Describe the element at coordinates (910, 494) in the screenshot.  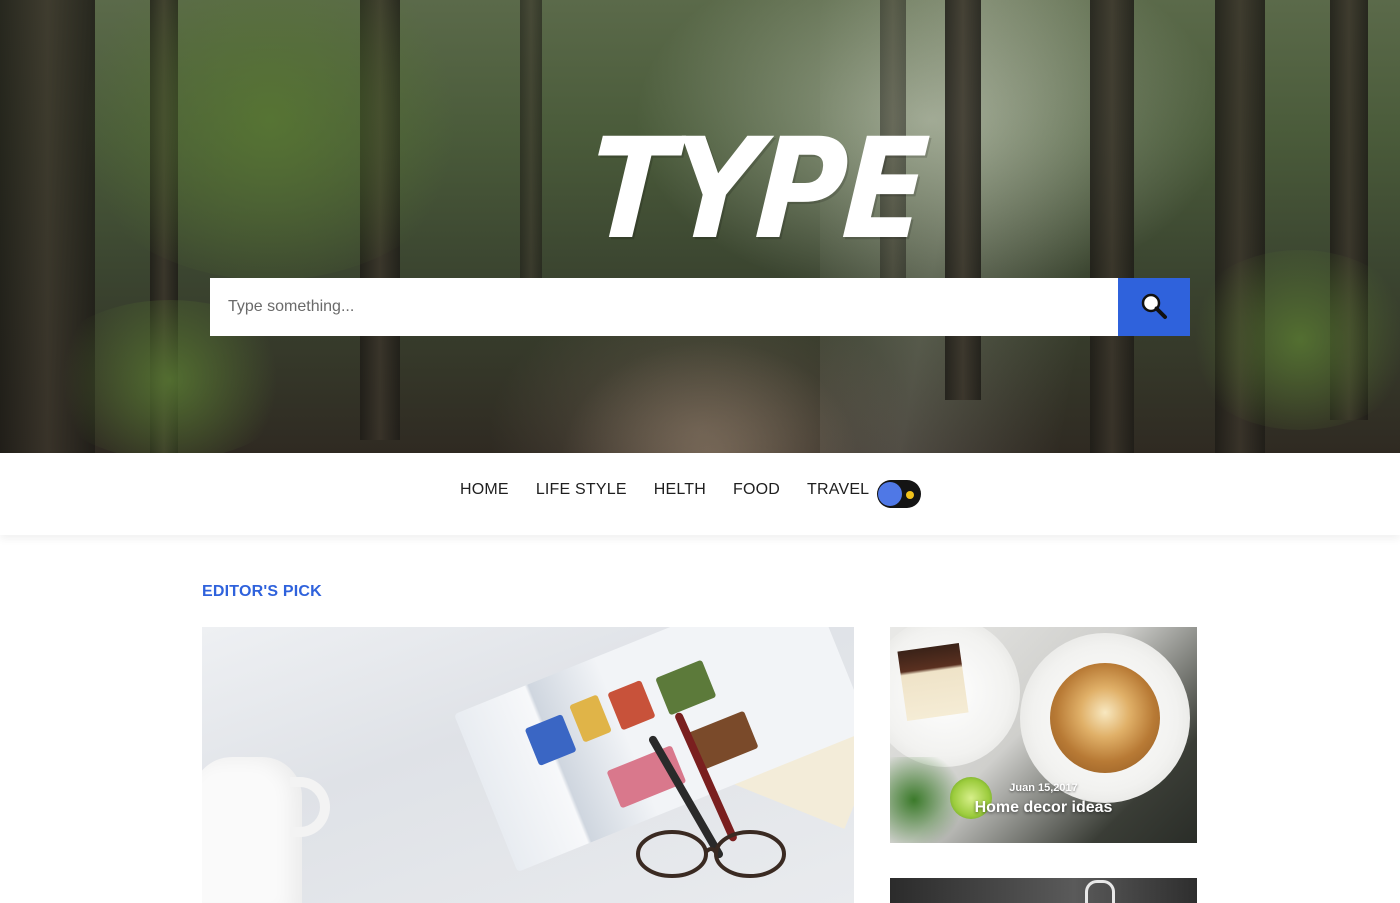
I see `sun-icon` at that location.